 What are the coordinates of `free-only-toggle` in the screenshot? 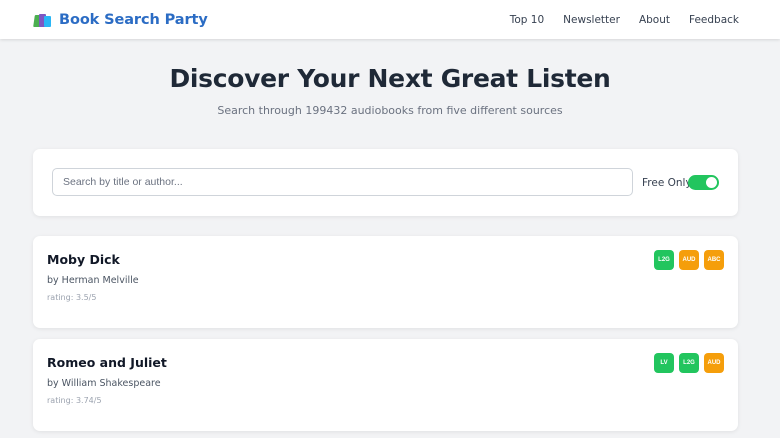 It's located at (703, 182).